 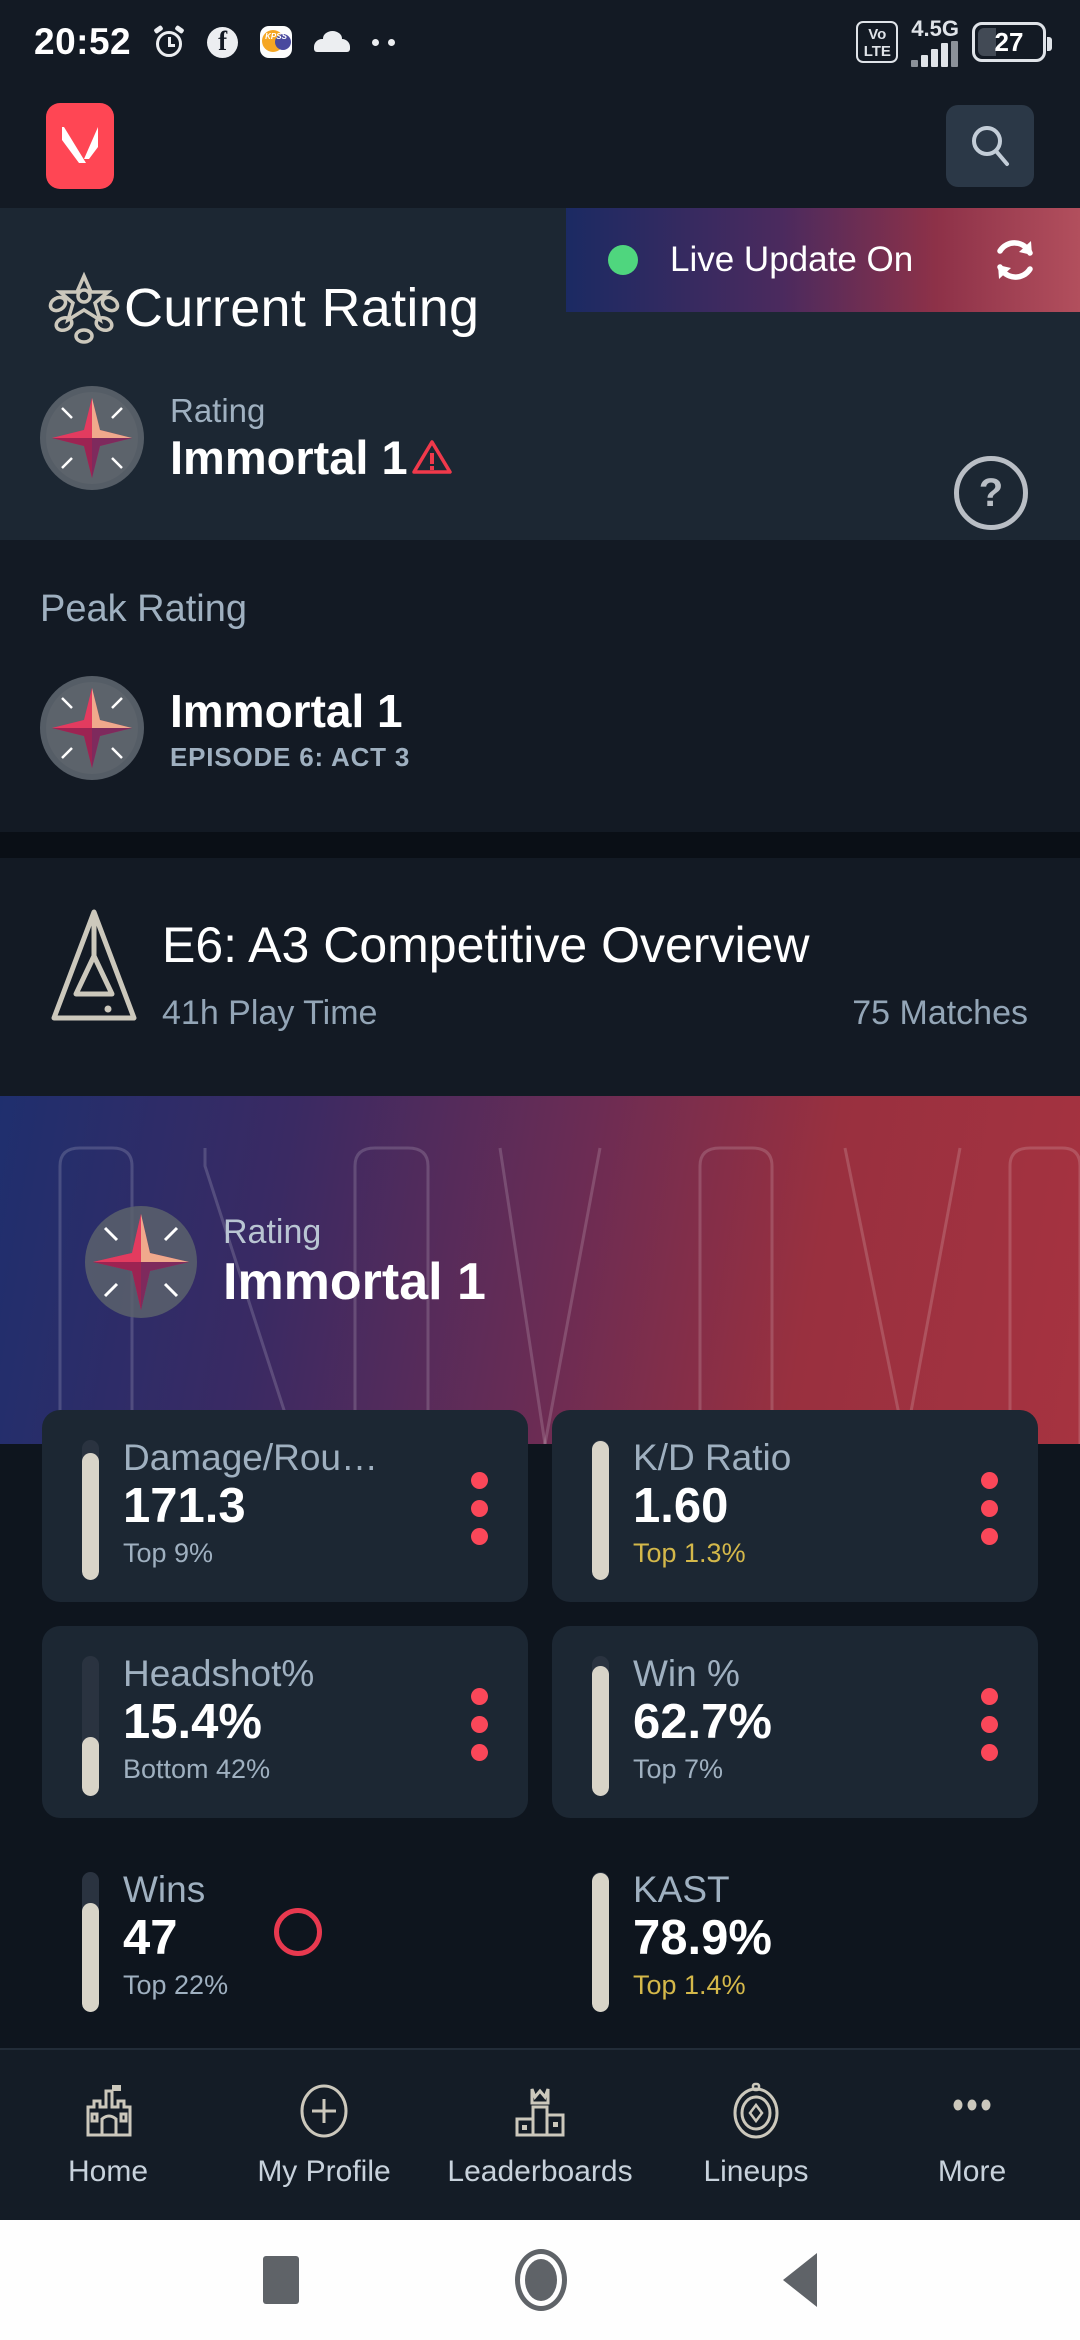 What do you see at coordinates (689, 1553) in the screenshot?
I see `stat-rank: Top 1.3%` at bounding box center [689, 1553].